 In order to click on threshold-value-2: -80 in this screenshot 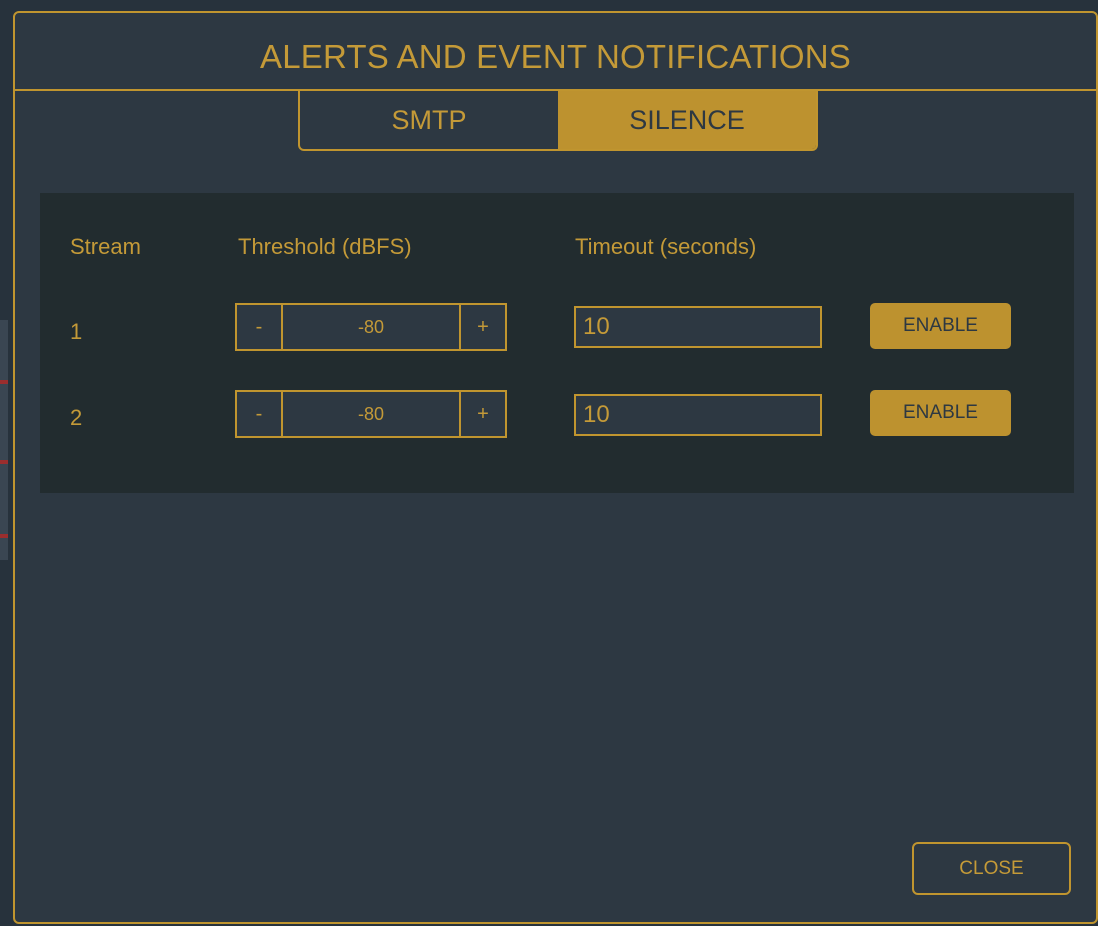, I will do `click(370, 413)`.